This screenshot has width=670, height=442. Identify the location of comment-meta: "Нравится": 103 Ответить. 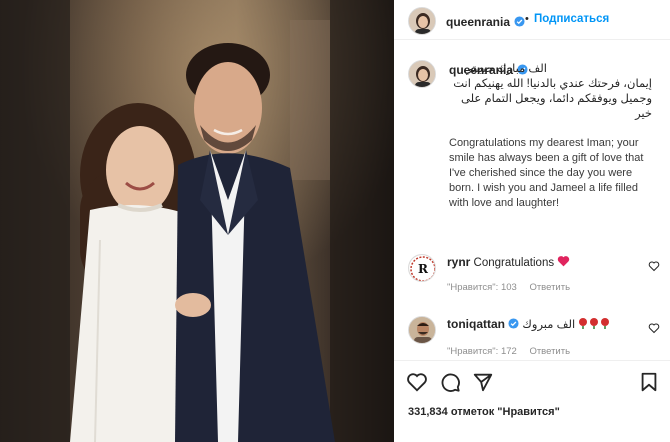
(513, 287).